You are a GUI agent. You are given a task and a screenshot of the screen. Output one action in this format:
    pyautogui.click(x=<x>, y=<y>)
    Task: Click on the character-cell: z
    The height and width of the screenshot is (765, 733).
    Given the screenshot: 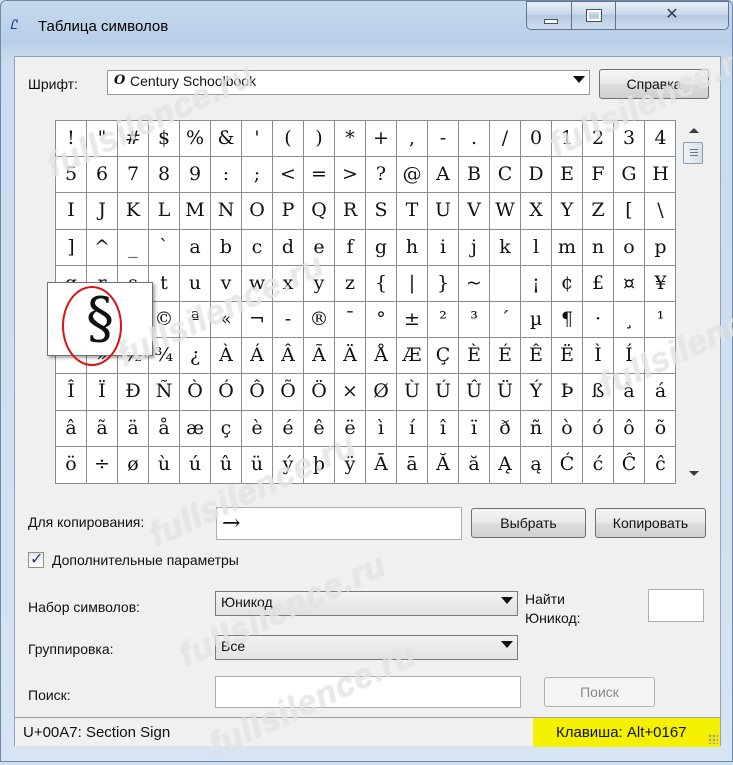 What is the action you would take?
    pyautogui.click(x=350, y=283)
    